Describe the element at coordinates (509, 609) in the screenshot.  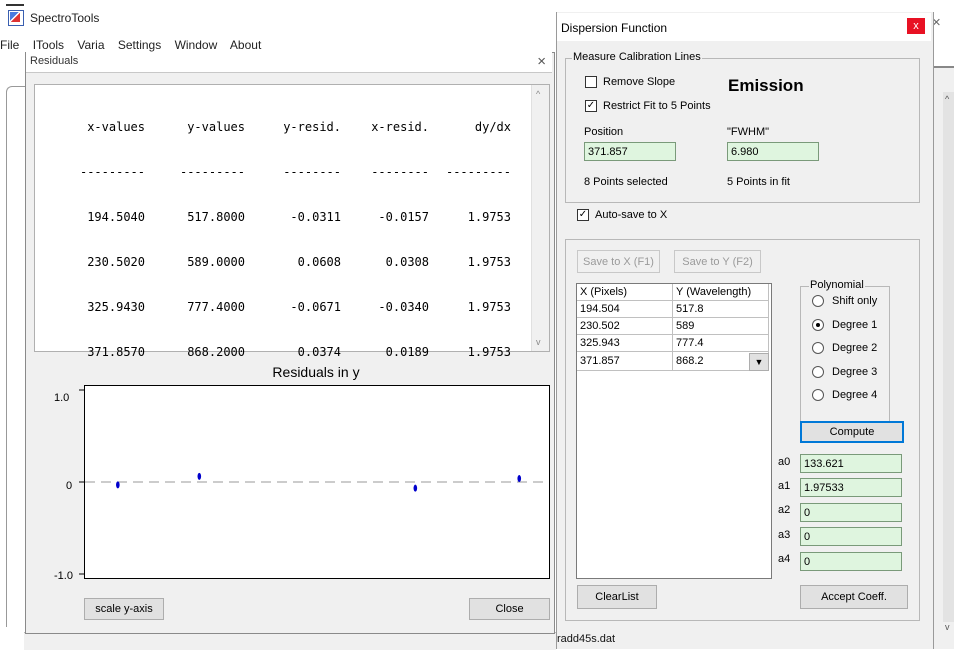
I see `close-button: Close` at that location.